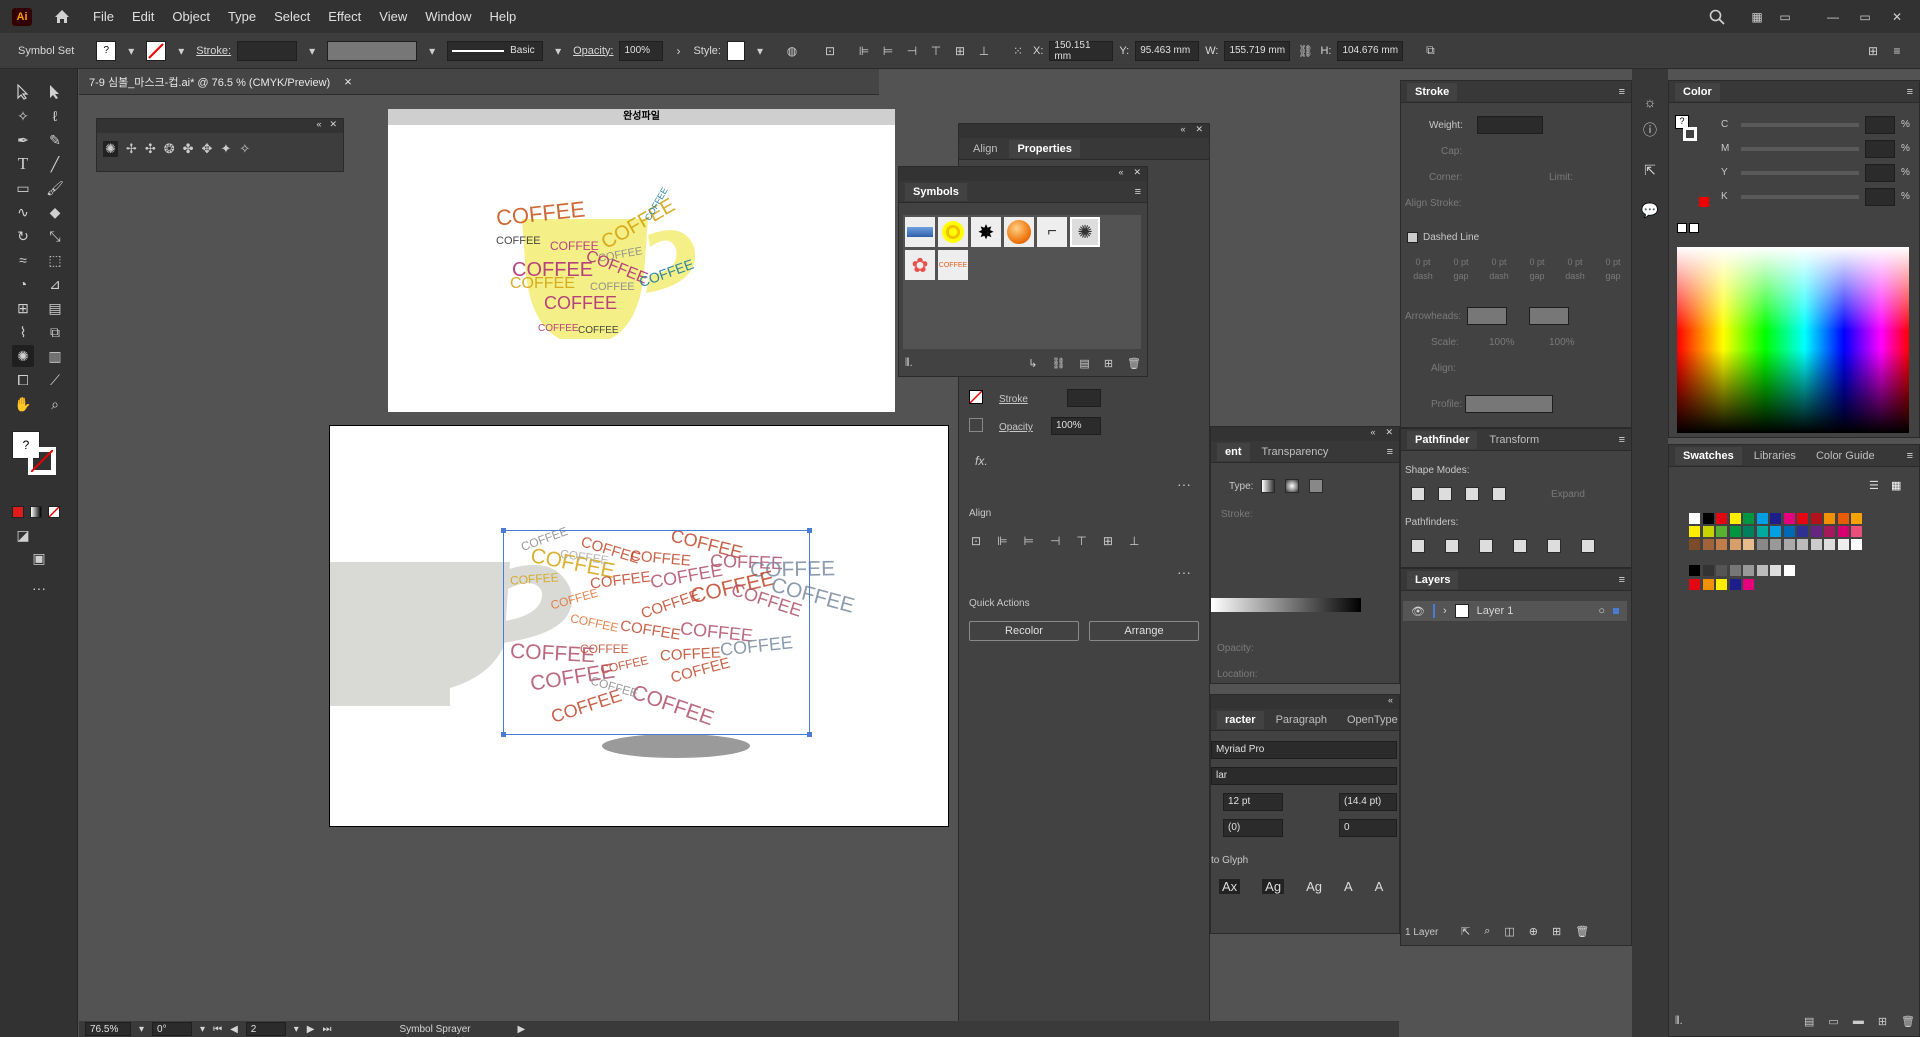 Image resolution: width=1920 pixels, height=1037 pixels. What do you see at coordinates (1694, 228) in the screenshot?
I see `white-swatch` at bounding box center [1694, 228].